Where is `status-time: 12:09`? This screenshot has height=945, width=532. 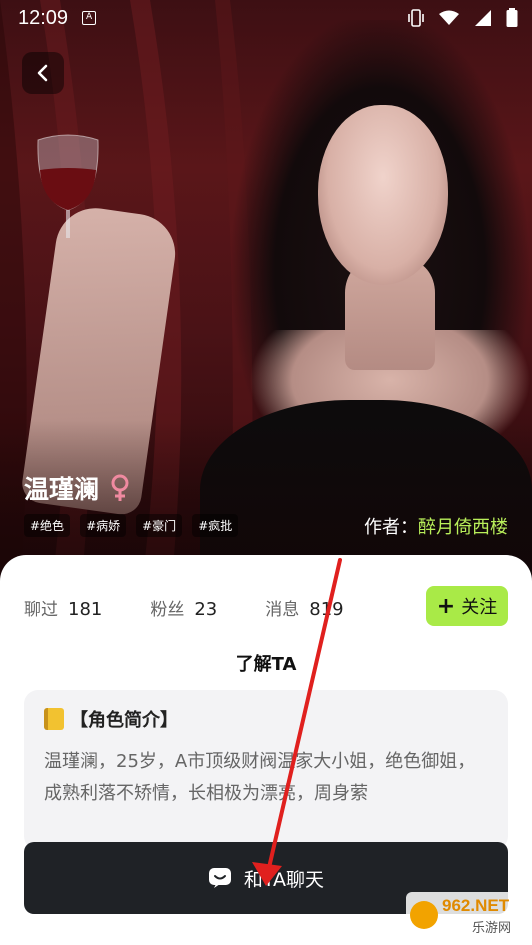
status-time: 12:09 is located at coordinates (43, 17).